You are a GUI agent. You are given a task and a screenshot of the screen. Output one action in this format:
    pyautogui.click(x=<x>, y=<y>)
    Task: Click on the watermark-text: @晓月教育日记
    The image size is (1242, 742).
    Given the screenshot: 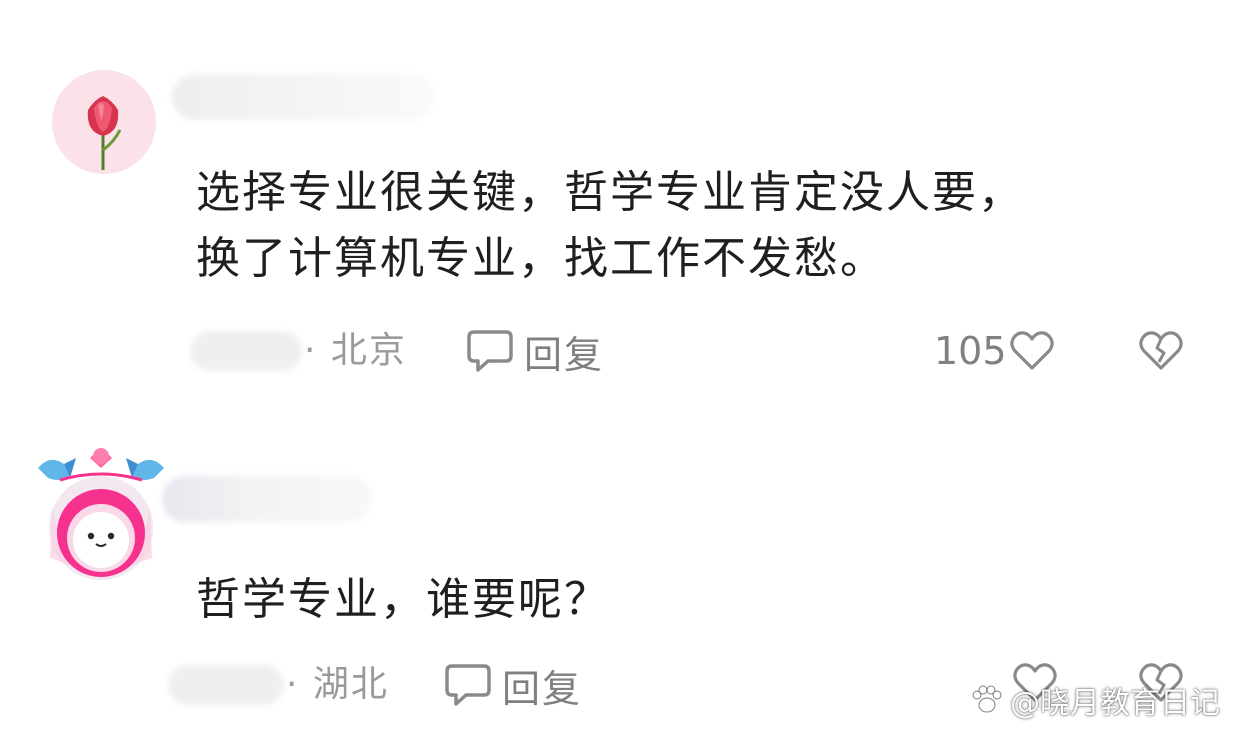 What is the action you would take?
    pyautogui.click(x=1115, y=703)
    